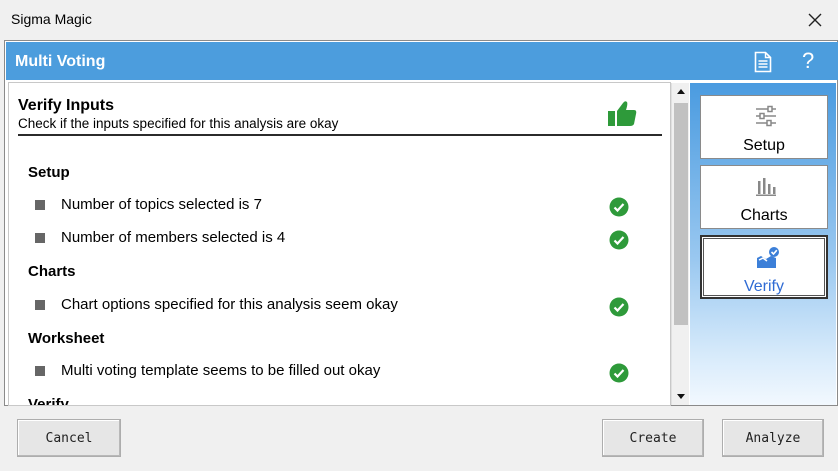 Image resolution: width=838 pixels, height=471 pixels. I want to click on sidebar-item-verify: Verify, so click(764, 267).